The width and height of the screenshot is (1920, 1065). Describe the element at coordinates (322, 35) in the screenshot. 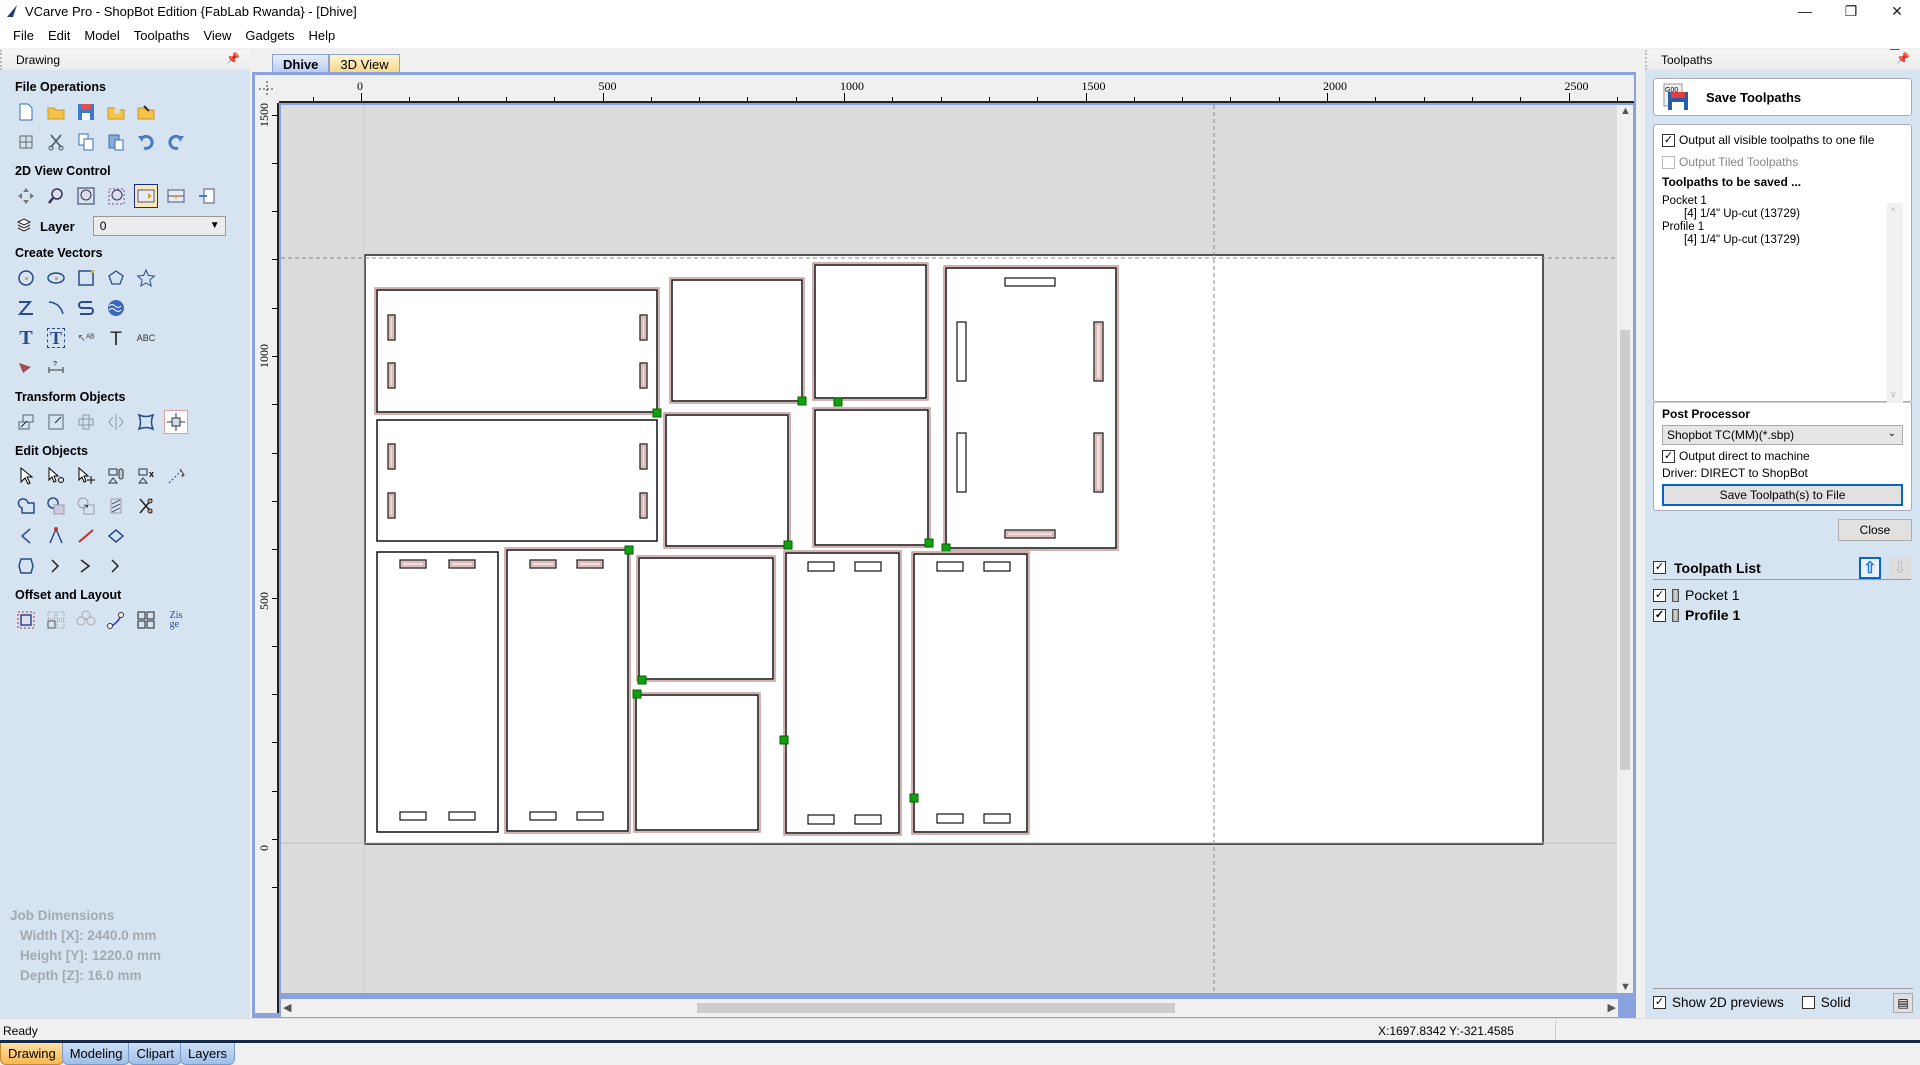

I see `menu-help: Help` at that location.